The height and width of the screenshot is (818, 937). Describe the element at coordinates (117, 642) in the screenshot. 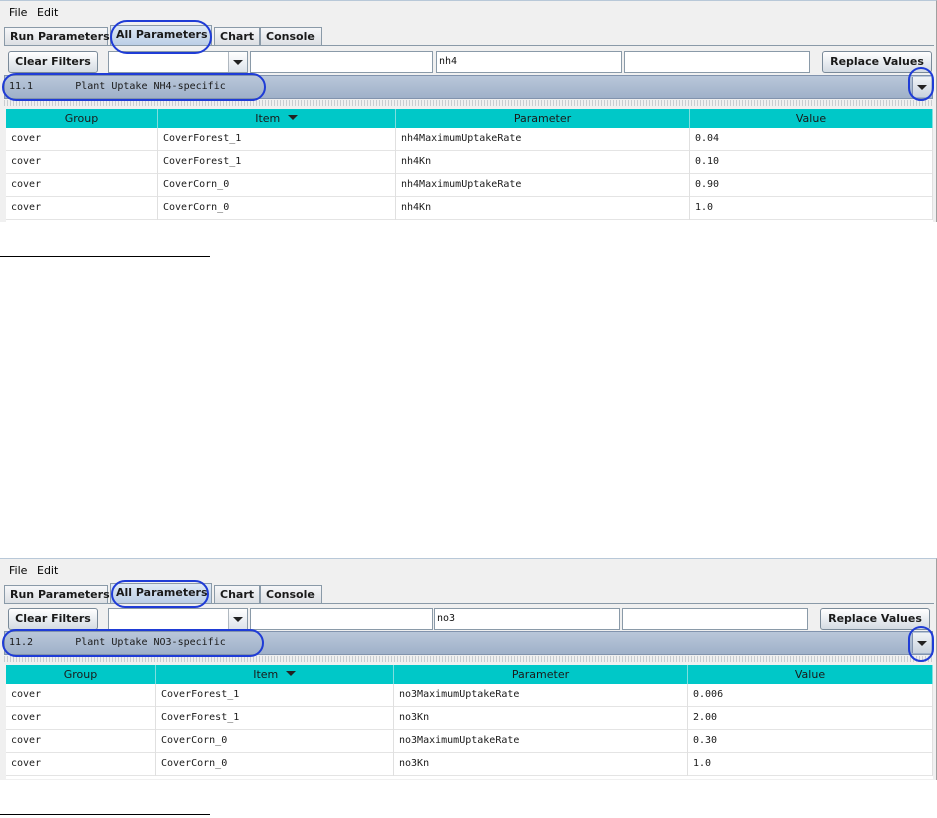

I see `section-label: 11.2 Plant Uptake NO3-specific` at that location.